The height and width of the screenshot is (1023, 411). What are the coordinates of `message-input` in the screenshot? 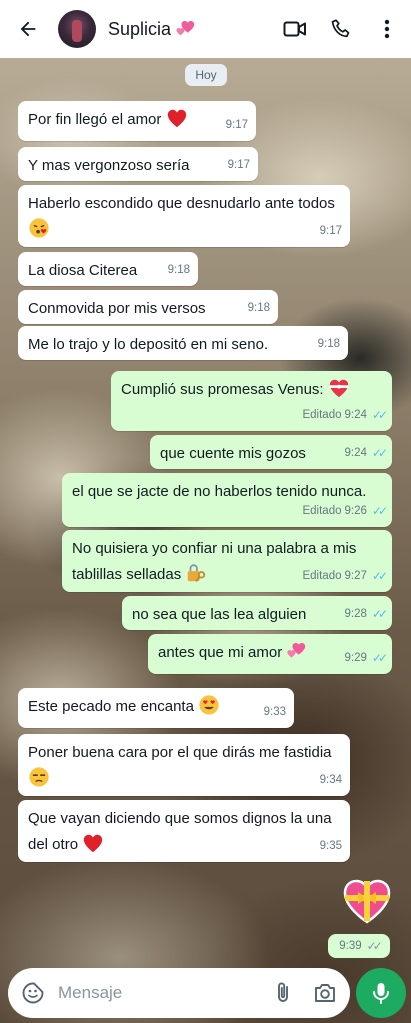 It's located at (164, 993).